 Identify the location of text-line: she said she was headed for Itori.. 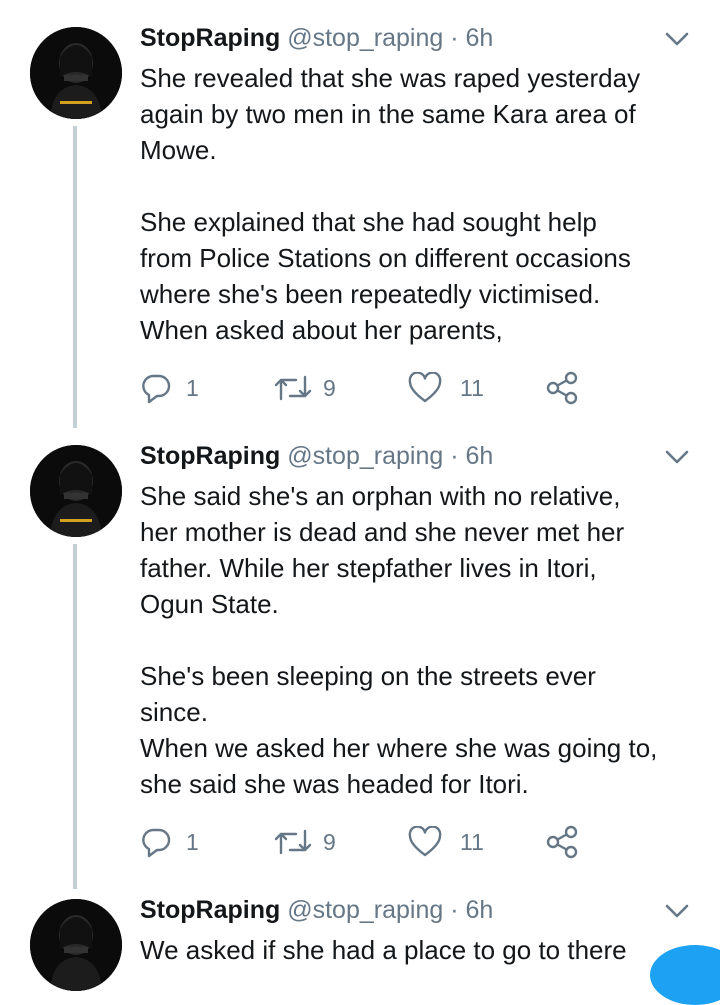
(334, 784).